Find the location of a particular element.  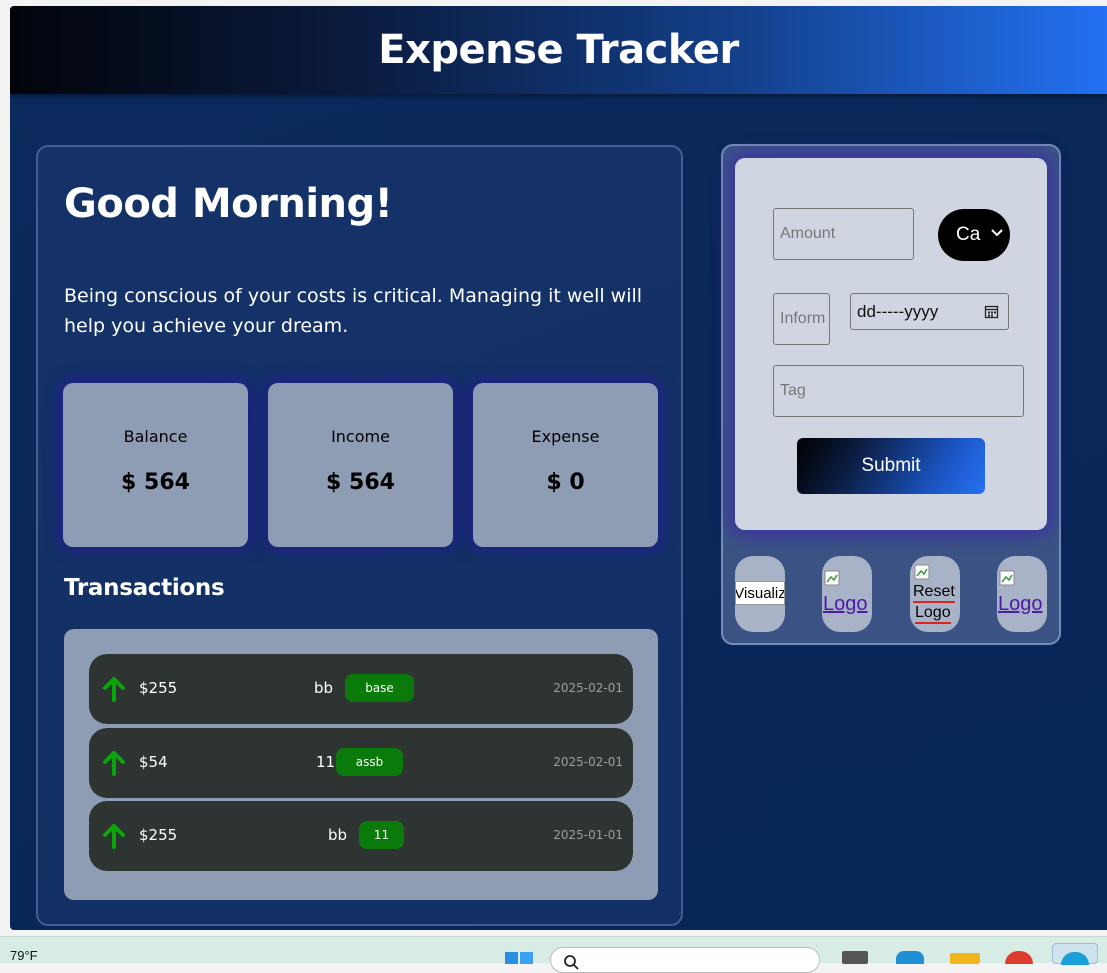

taskbar: 79°F is located at coordinates (553, 954).